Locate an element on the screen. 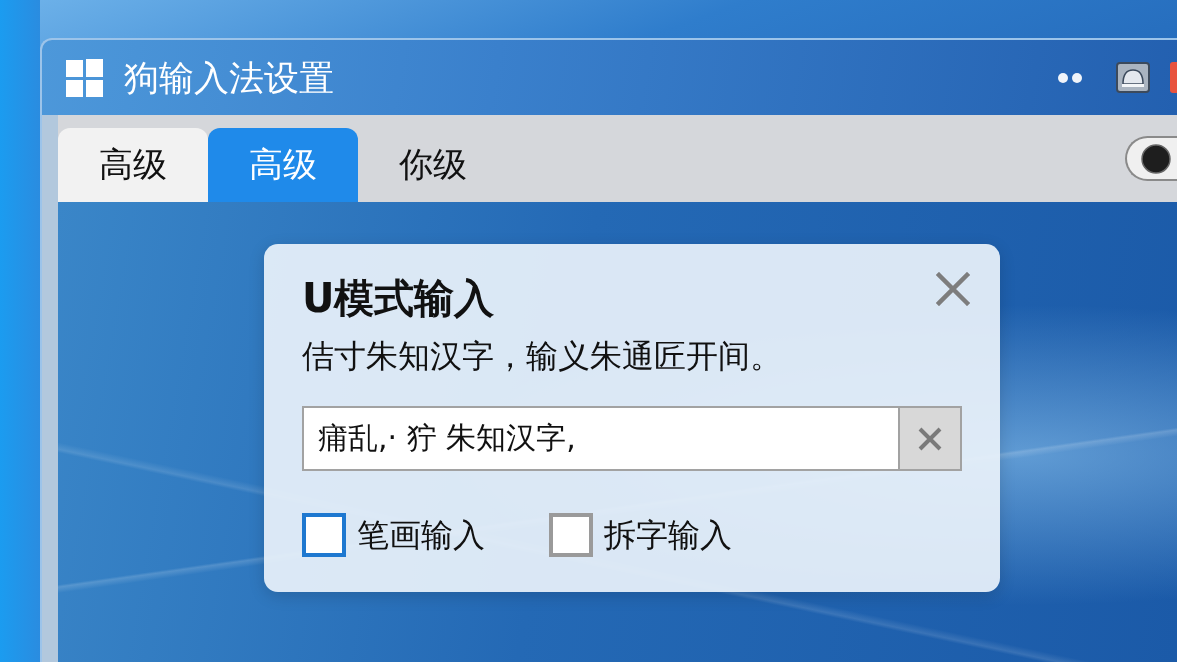  toggle-switch is located at coordinates (1151, 158).